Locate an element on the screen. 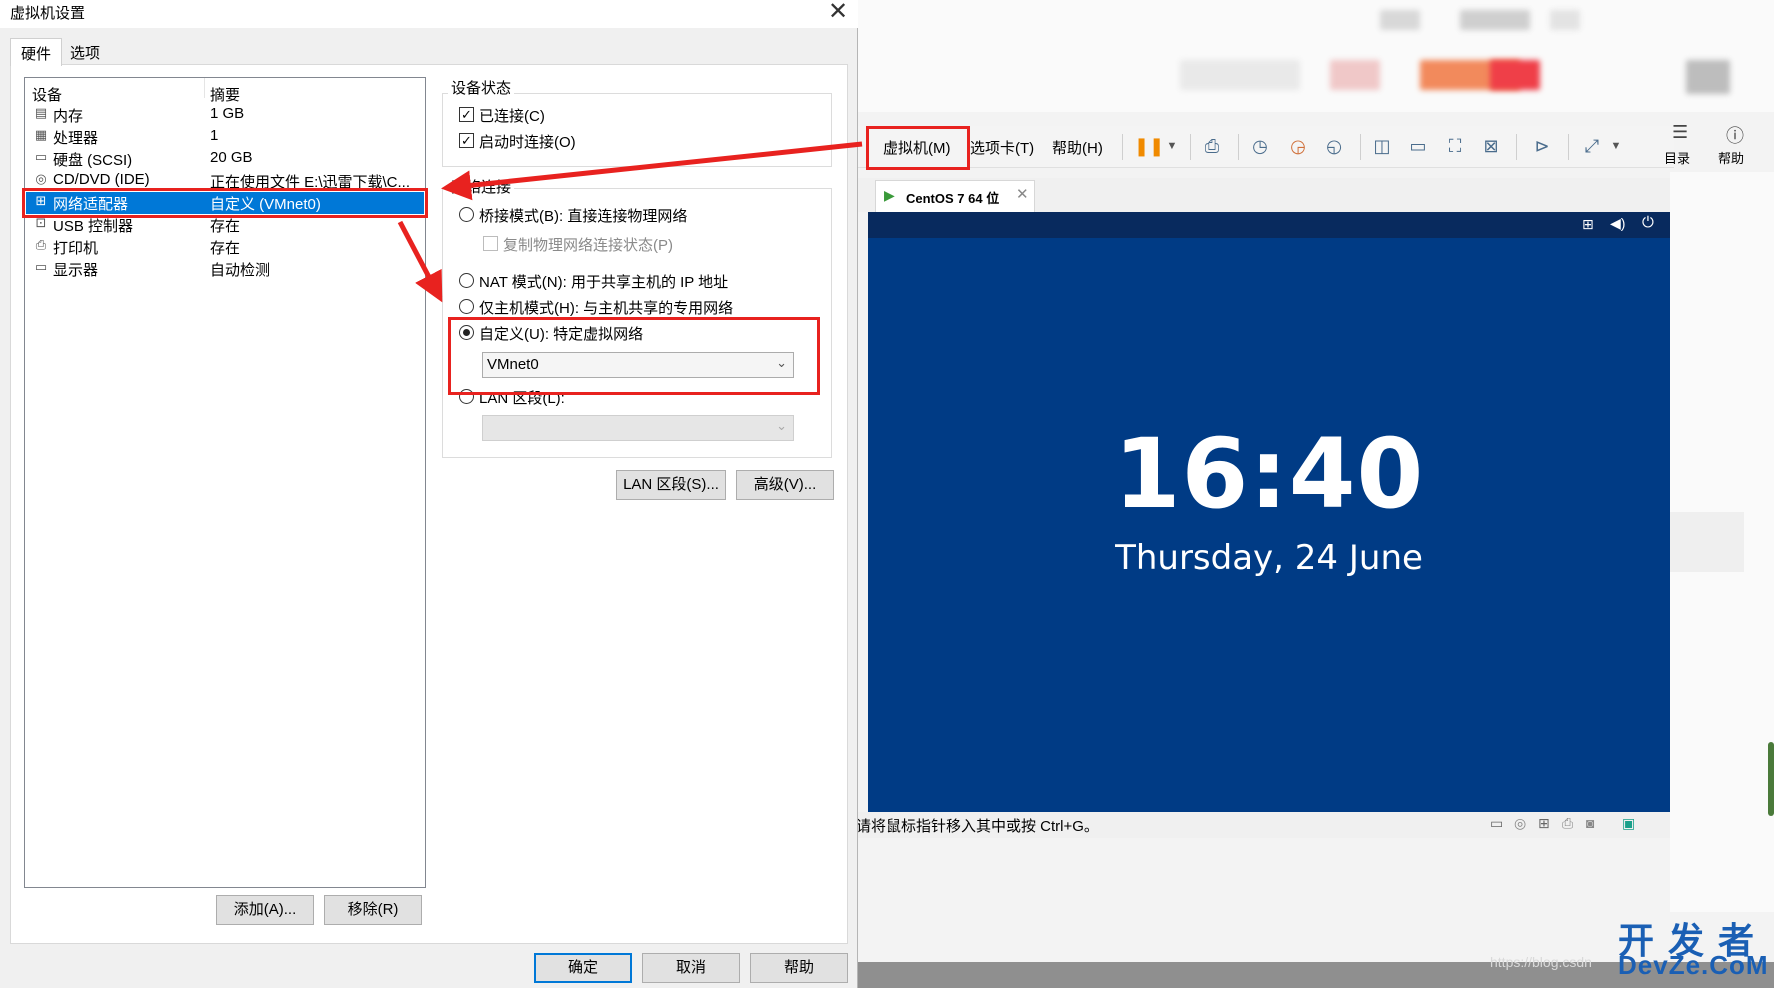 Image resolution: width=1774 pixels, height=988 pixels. arrow-adapter-to-custom is located at coordinates (420, 261).